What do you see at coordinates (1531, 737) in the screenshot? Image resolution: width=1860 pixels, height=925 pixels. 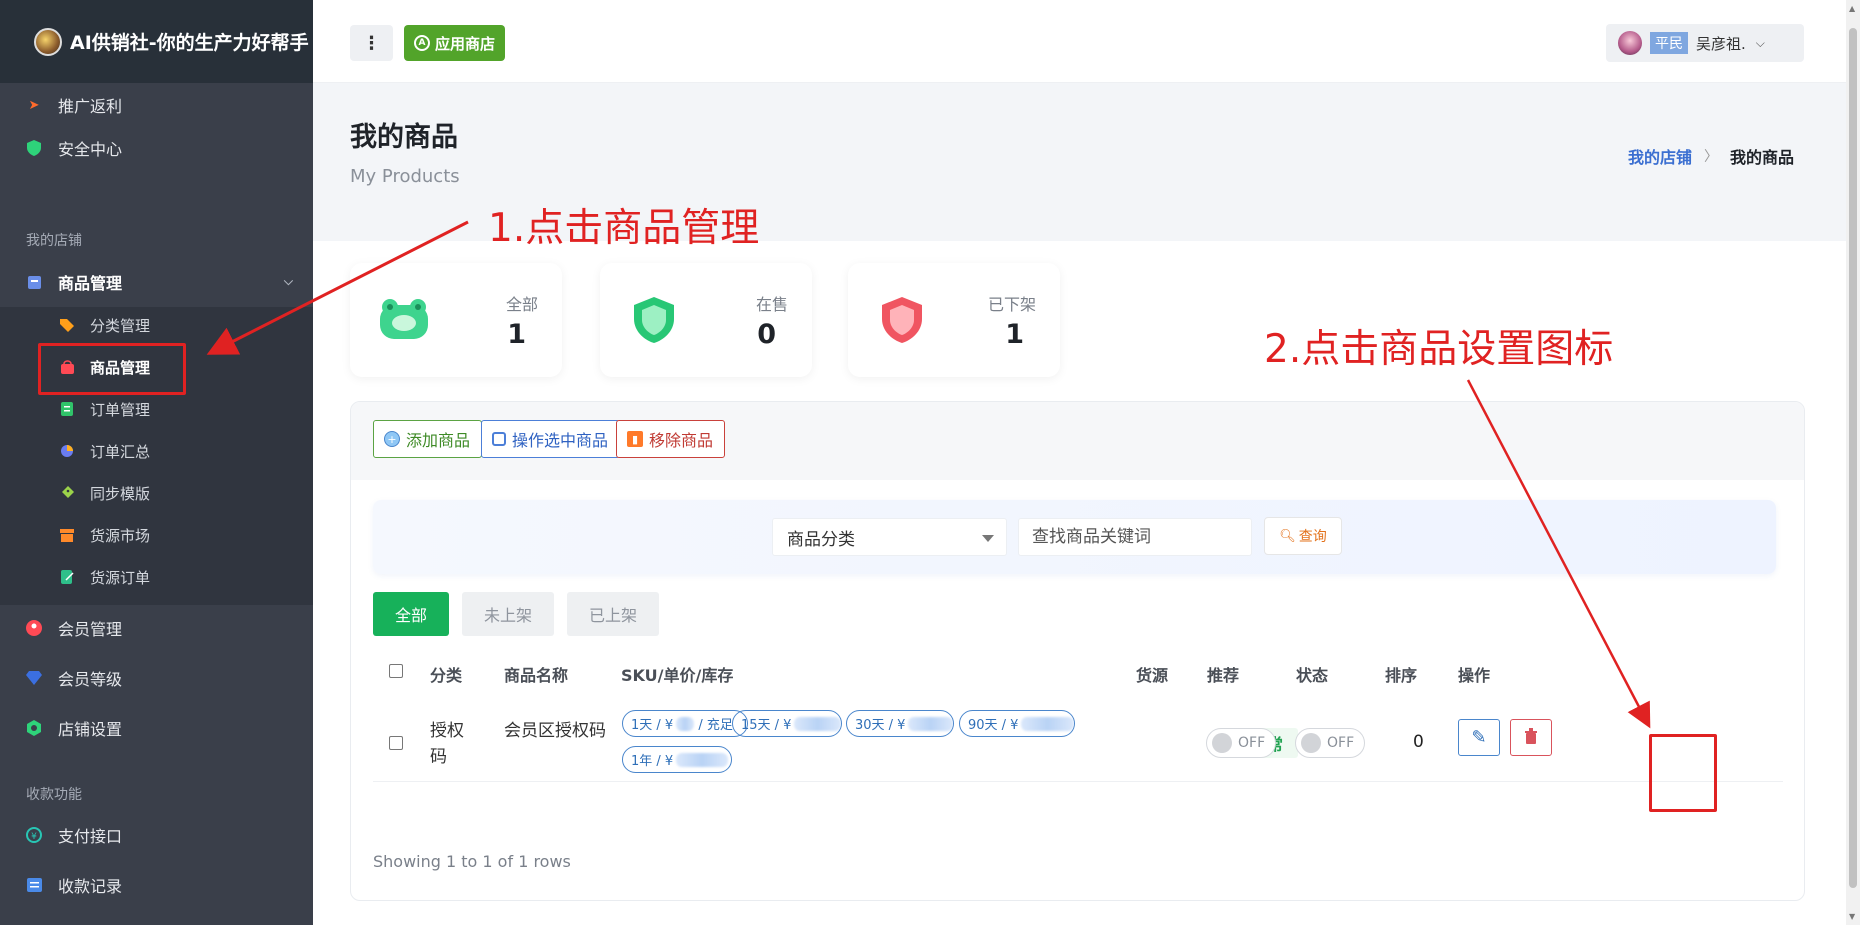 I see `delete-product-button` at bounding box center [1531, 737].